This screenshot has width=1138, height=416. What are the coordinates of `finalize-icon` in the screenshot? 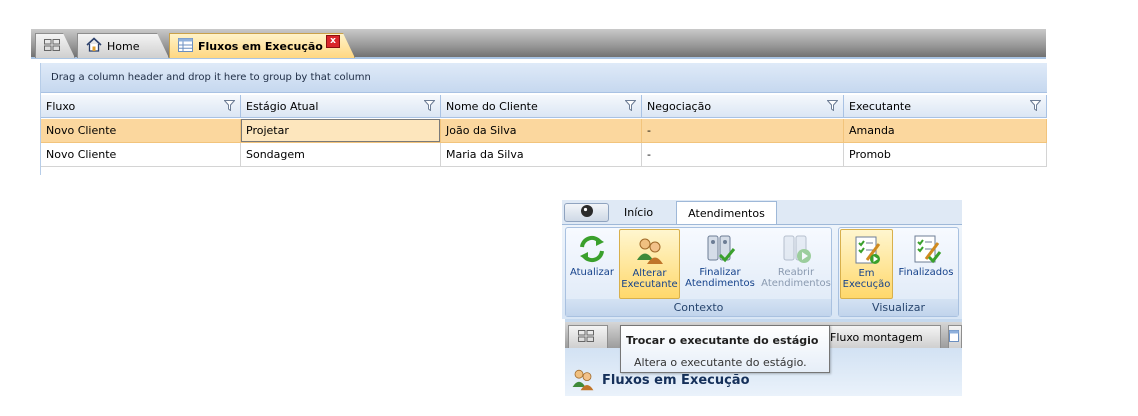 It's located at (720, 249).